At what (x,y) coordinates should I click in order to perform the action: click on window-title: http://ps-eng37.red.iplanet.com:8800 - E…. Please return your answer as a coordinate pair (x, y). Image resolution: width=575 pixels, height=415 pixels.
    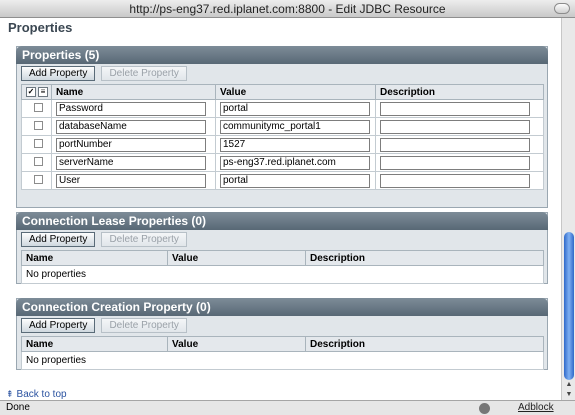
    Looking at the image, I should click on (287, 9).